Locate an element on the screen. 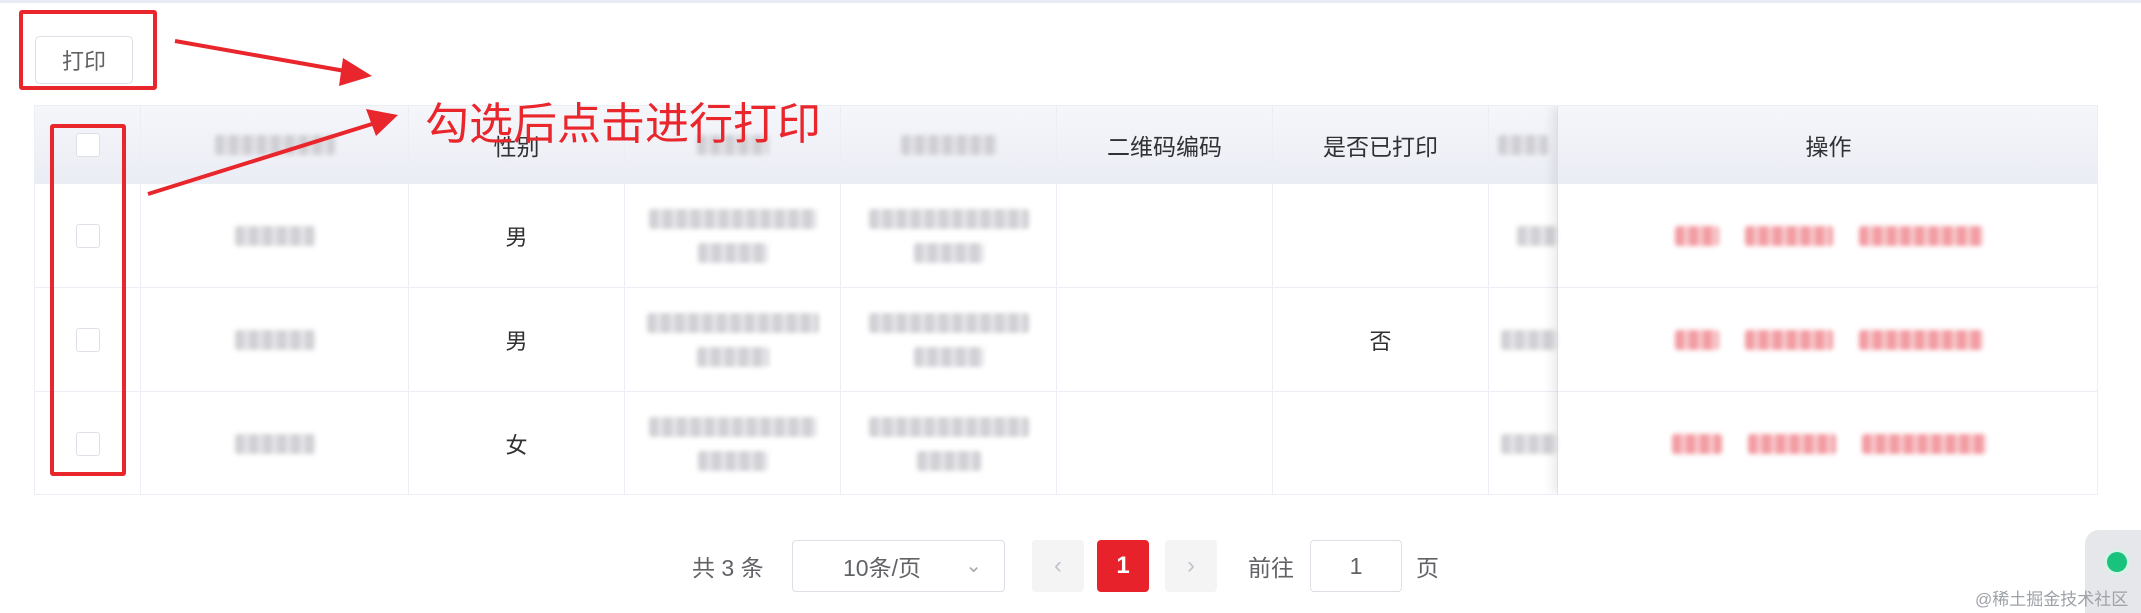  page-suffix-label: 页 is located at coordinates (1427, 568).